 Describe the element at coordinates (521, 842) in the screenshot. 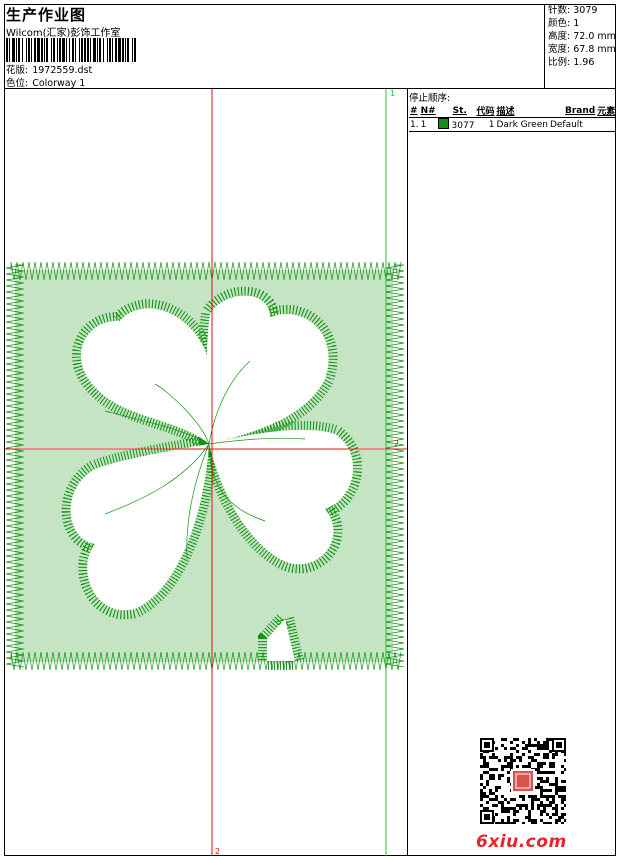

I see `watermark-logo: 6xiu.com` at that location.